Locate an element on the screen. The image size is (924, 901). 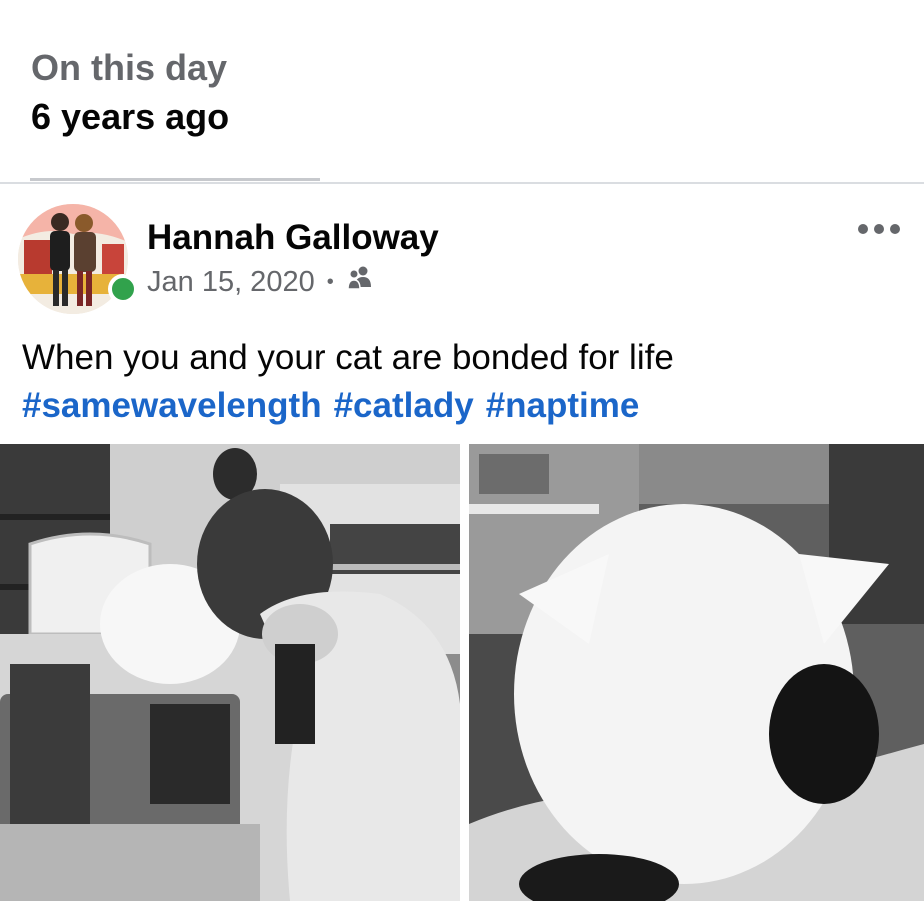
memory-time-ago: 6 years ago is located at coordinates (130, 116).